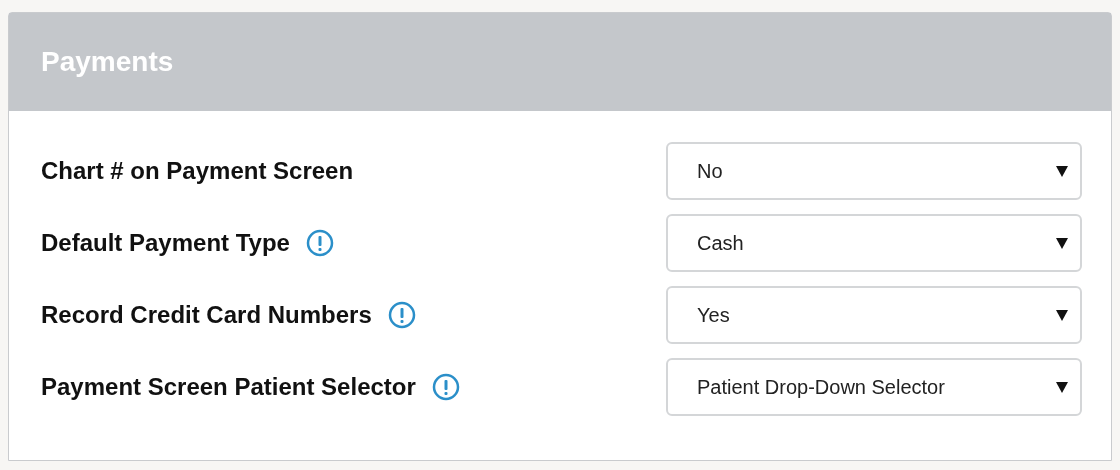  What do you see at coordinates (874, 171) in the screenshot?
I see `select-dropdown: No` at bounding box center [874, 171].